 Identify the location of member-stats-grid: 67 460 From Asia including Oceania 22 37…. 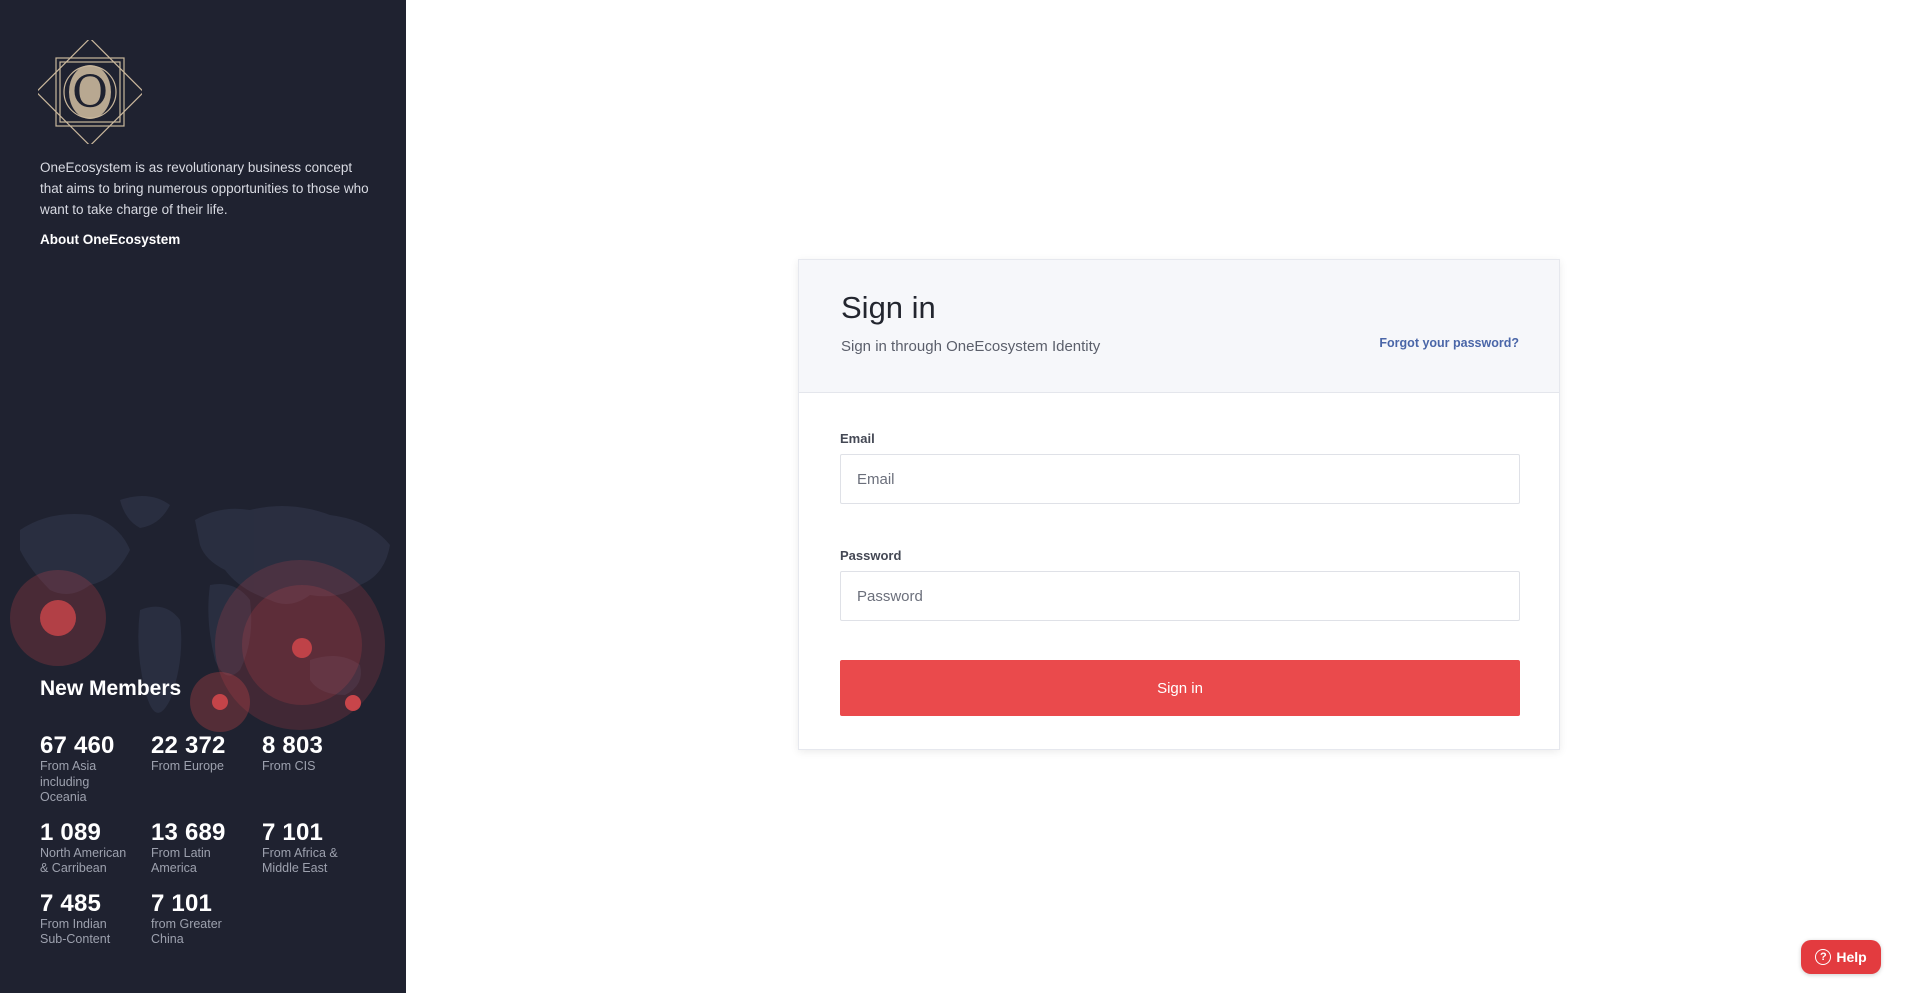
(210, 840).